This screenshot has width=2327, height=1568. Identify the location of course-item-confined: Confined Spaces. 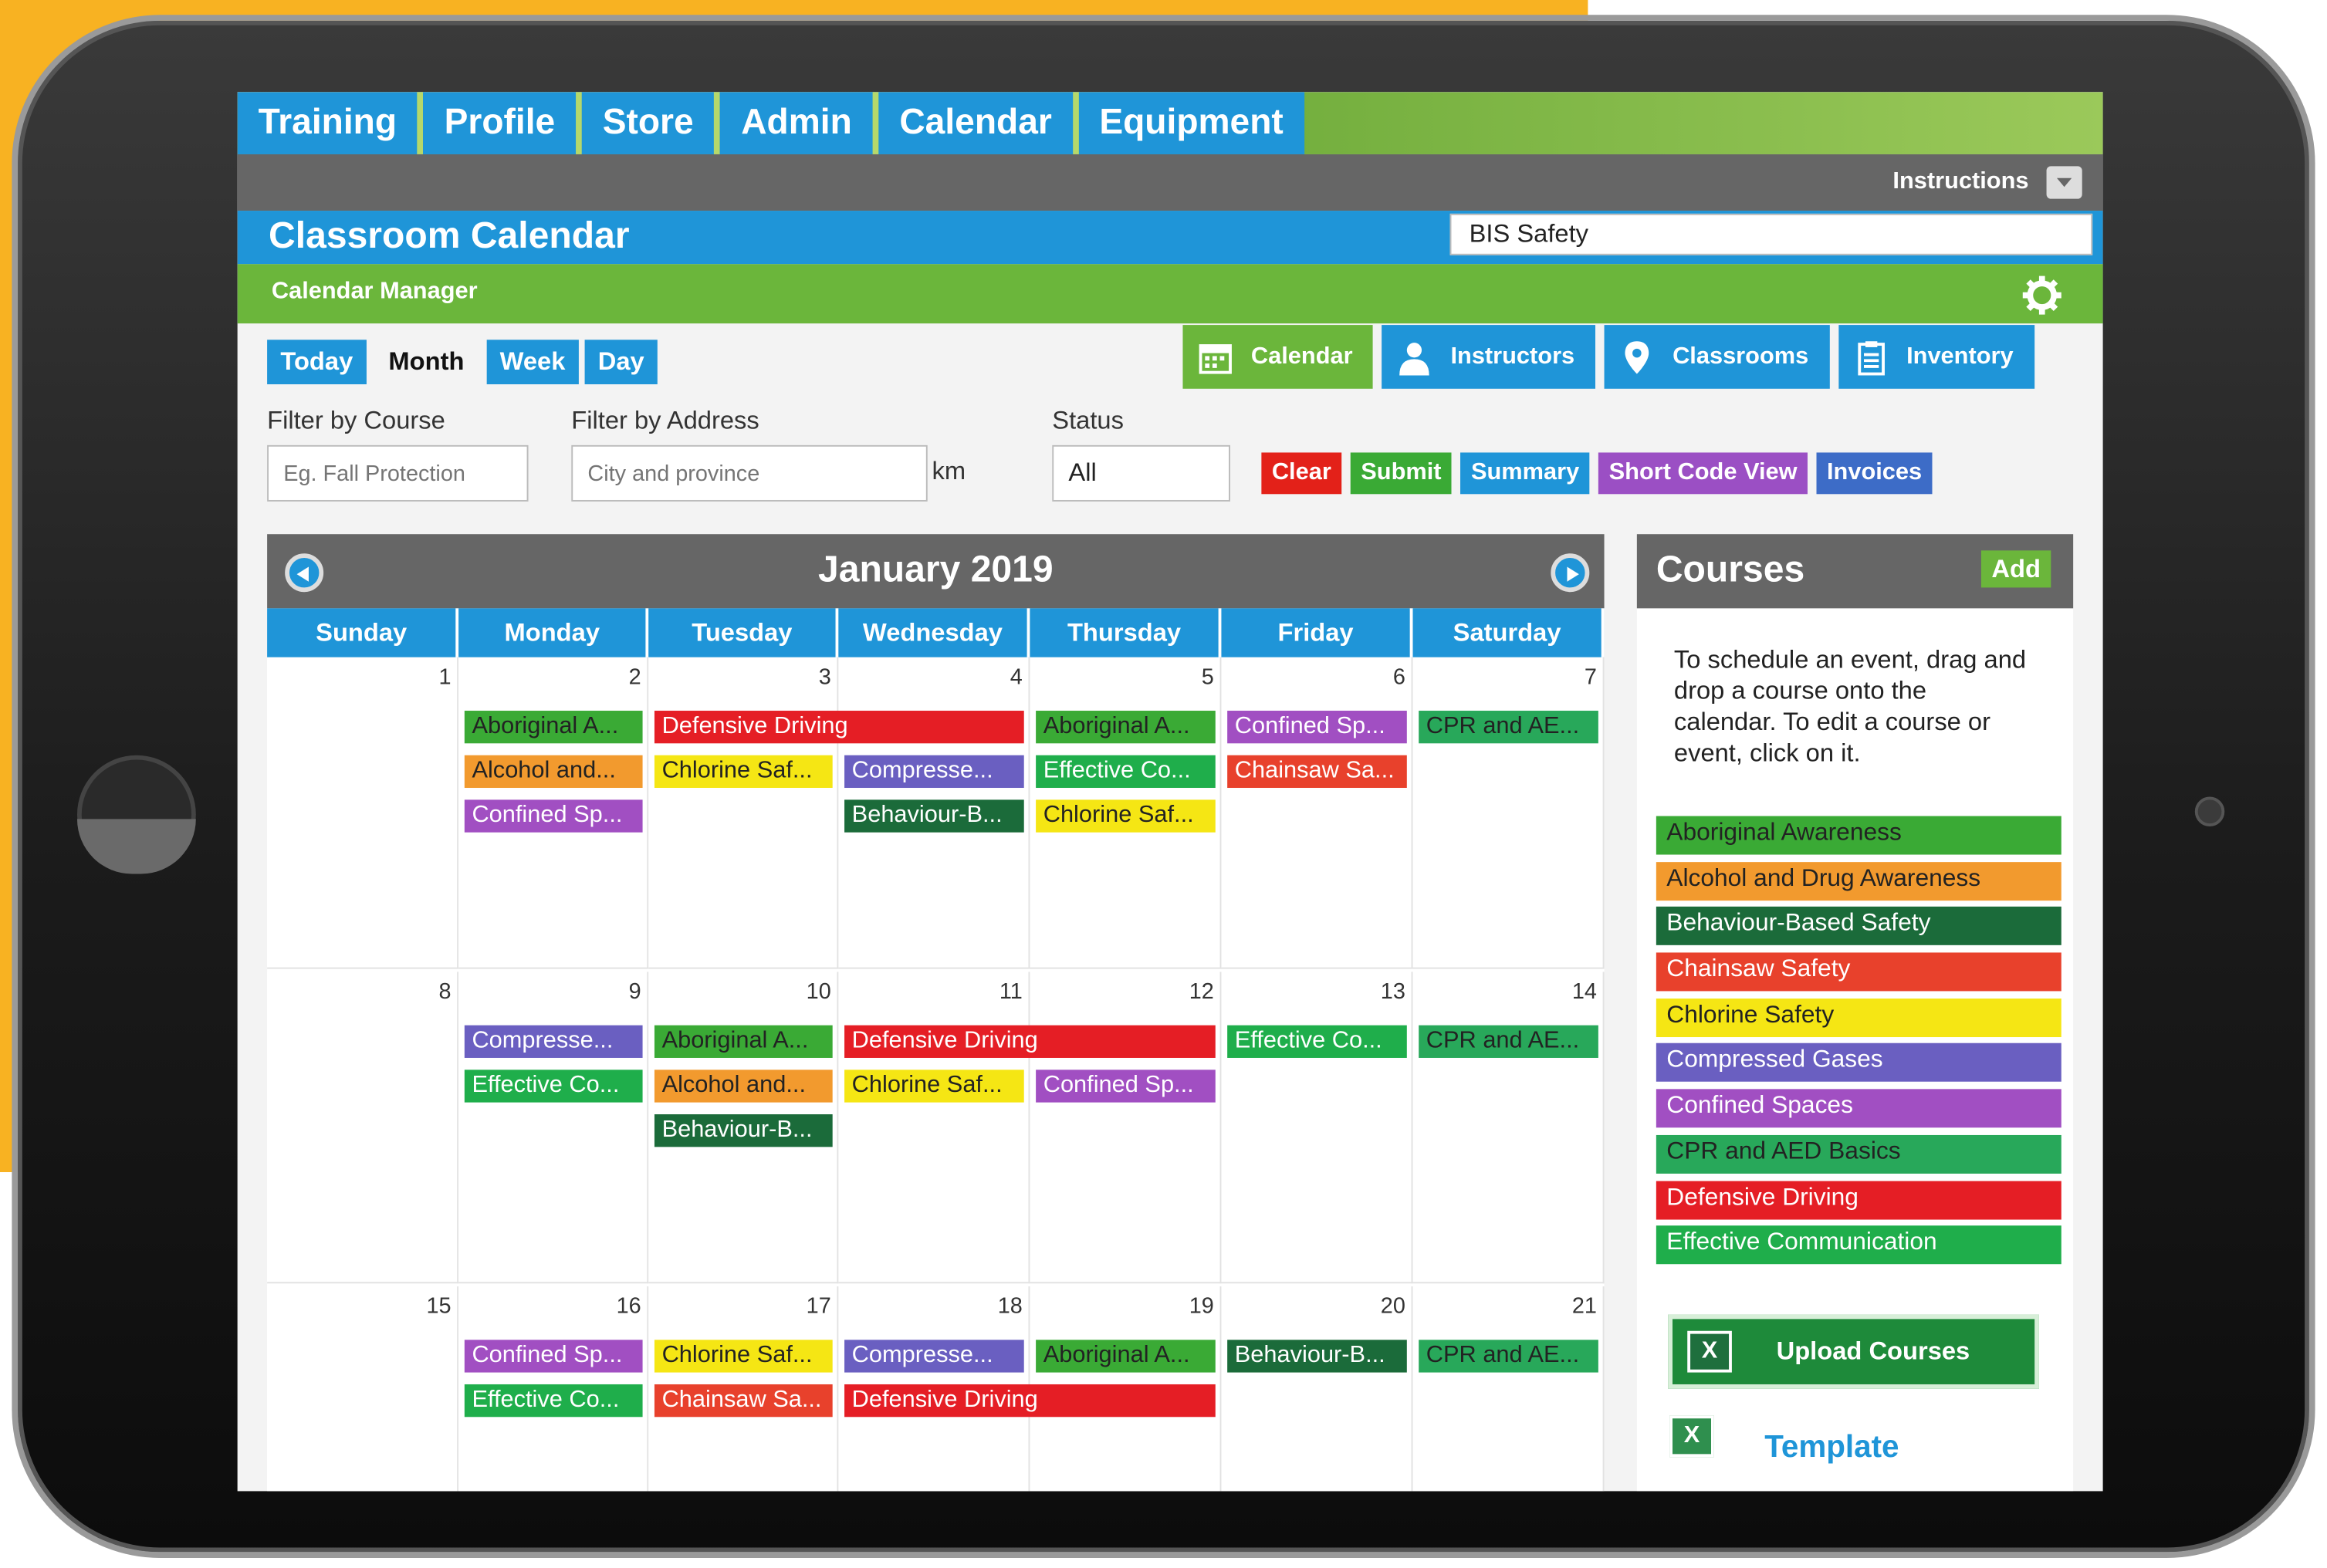
(1858, 1108).